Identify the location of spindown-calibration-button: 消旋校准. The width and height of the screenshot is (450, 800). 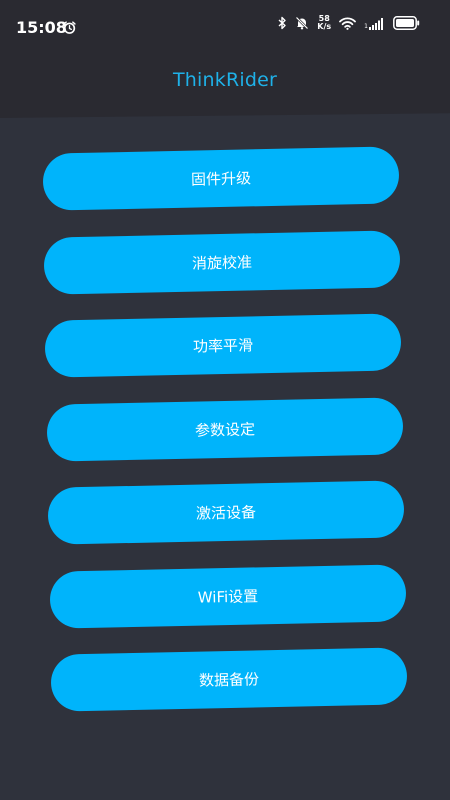
(222, 262).